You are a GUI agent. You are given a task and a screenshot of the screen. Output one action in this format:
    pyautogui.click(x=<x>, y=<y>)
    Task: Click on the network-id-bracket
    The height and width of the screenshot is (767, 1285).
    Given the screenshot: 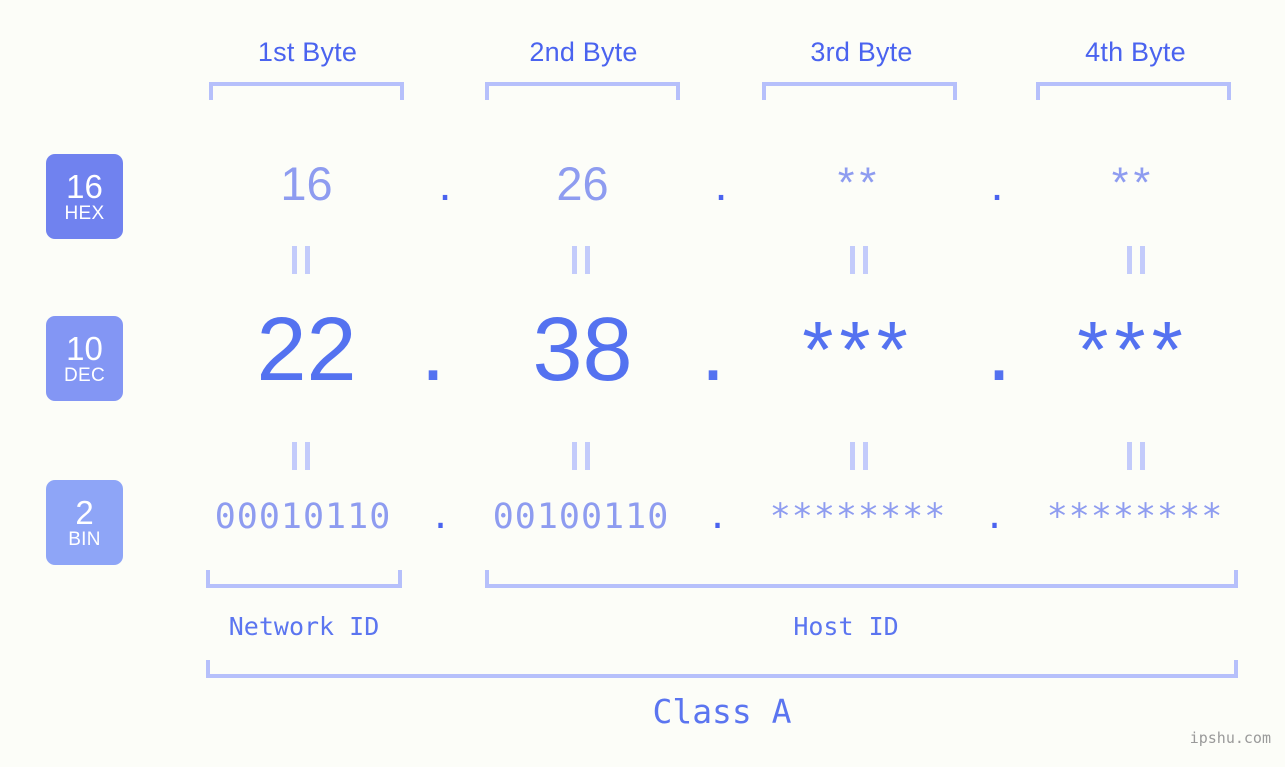 What is the action you would take?
    pyautogui.click(x=304, y=579)
    